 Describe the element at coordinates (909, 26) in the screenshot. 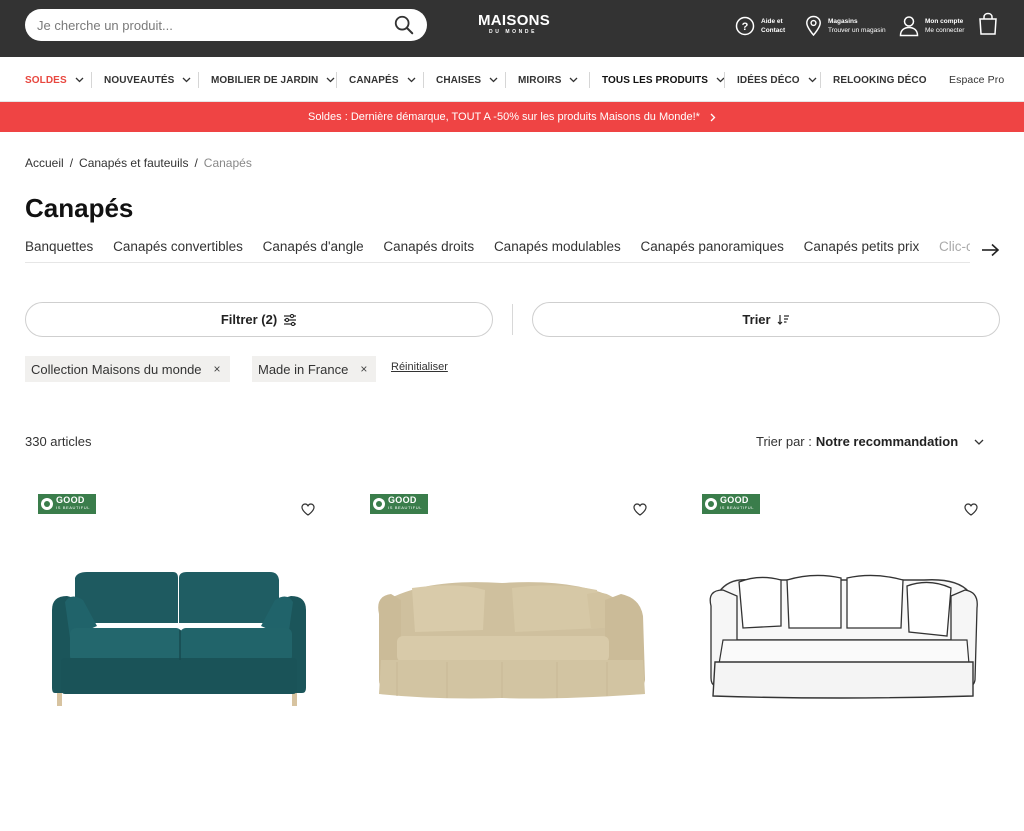

I see `user-icon` at that location.